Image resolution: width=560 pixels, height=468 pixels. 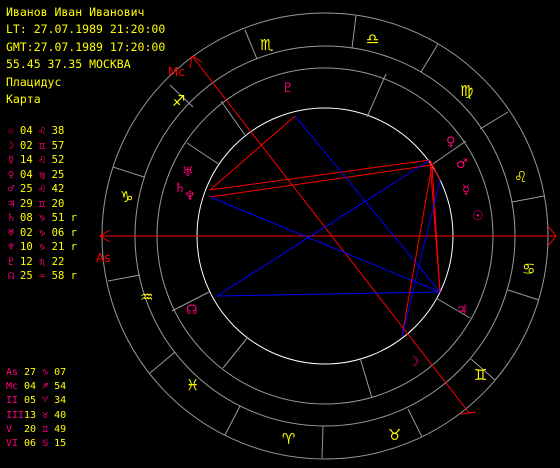 What do you see at coordinates (146, 297) in the screenshot?
I see `aquarius-icon: ♒` at bounding box center [146, 297].